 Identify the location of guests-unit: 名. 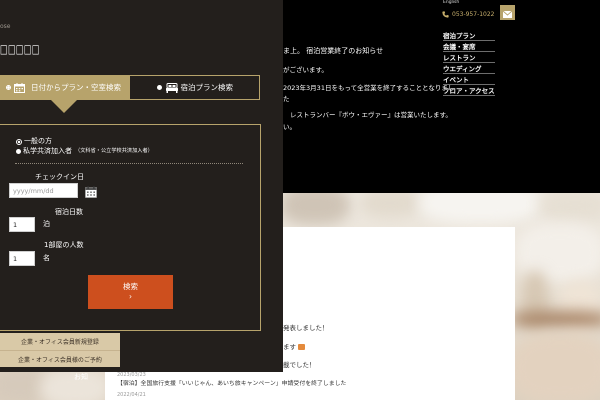
(46, 258).